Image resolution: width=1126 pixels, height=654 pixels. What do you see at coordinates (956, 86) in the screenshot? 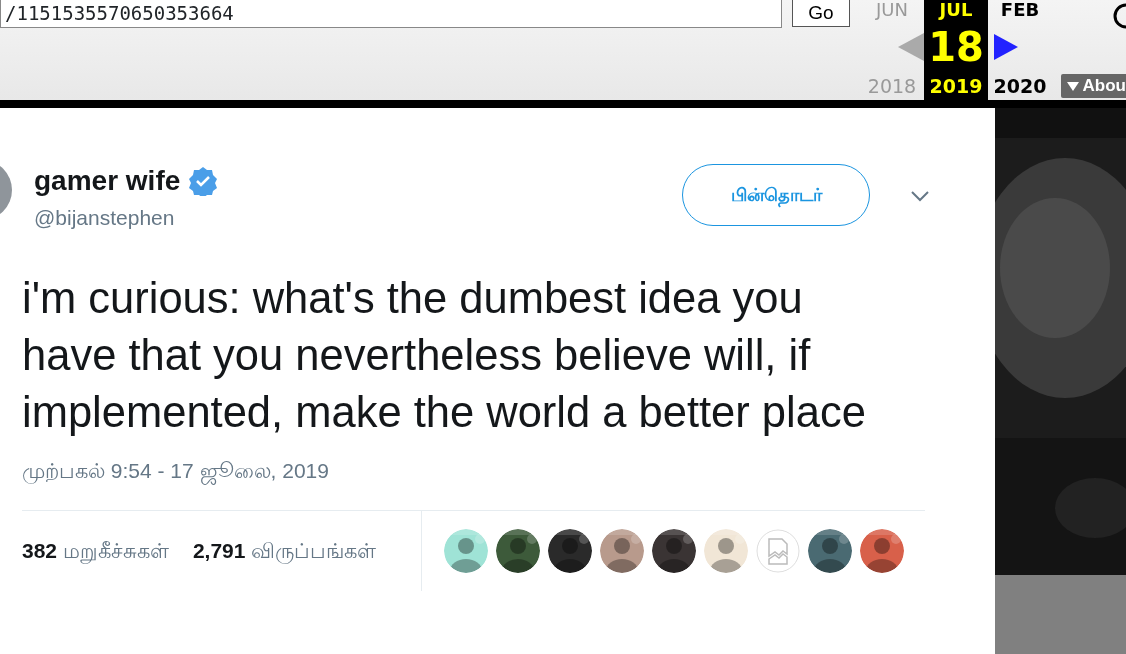
I see `year-label: 2019` at bounding box center [956, 86].